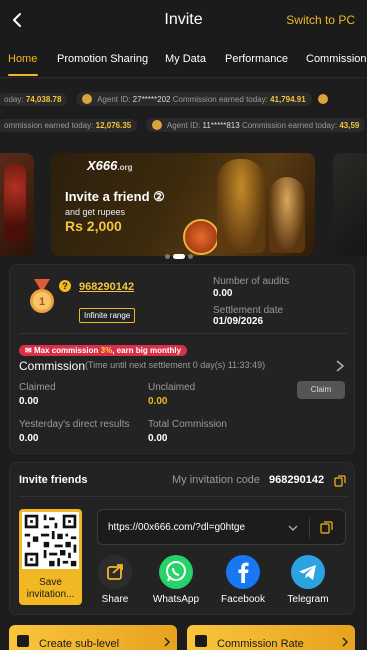 The width and height of the screenshot is (367, 650). What do you see at coordinates (221, 125) in the screenshot?
I see `ticker-agent-id: 11*****813` at bounding box center [221, 125].